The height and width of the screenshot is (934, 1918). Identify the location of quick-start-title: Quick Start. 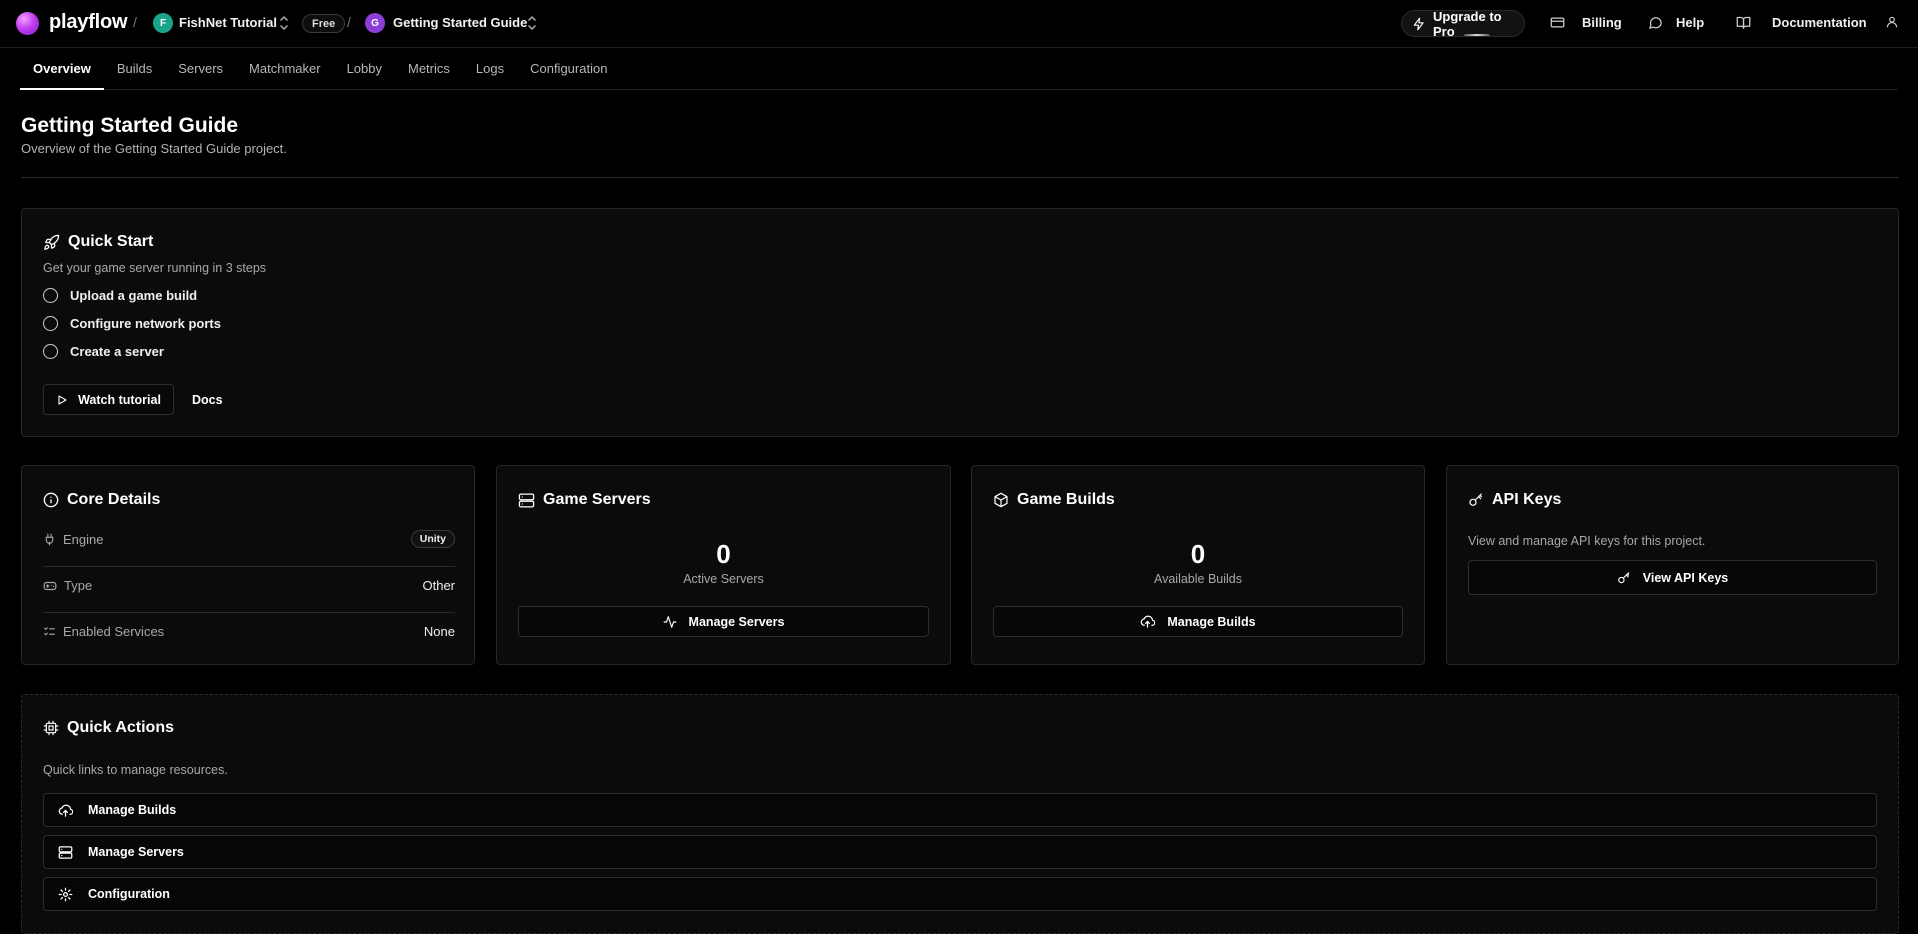
(98, 242).